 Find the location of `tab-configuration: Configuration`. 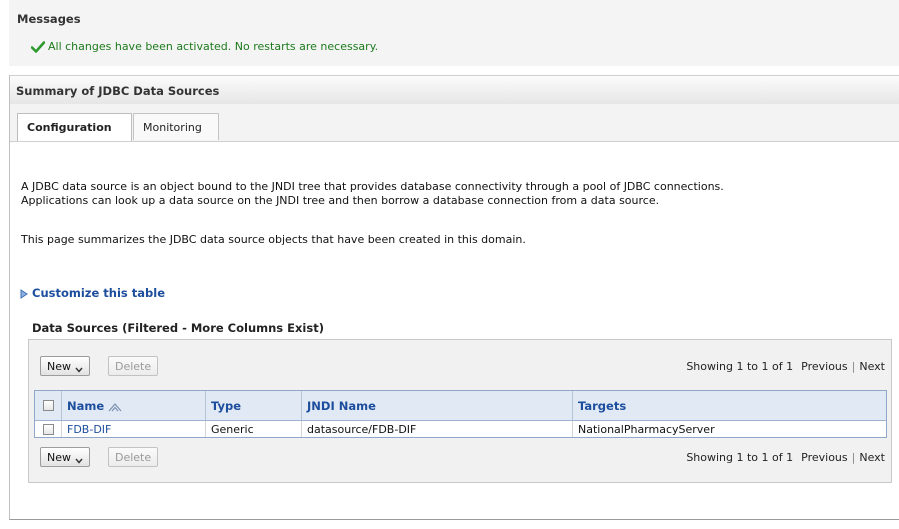

tab-configuration: Configuration is located at coordinates (74, 127).